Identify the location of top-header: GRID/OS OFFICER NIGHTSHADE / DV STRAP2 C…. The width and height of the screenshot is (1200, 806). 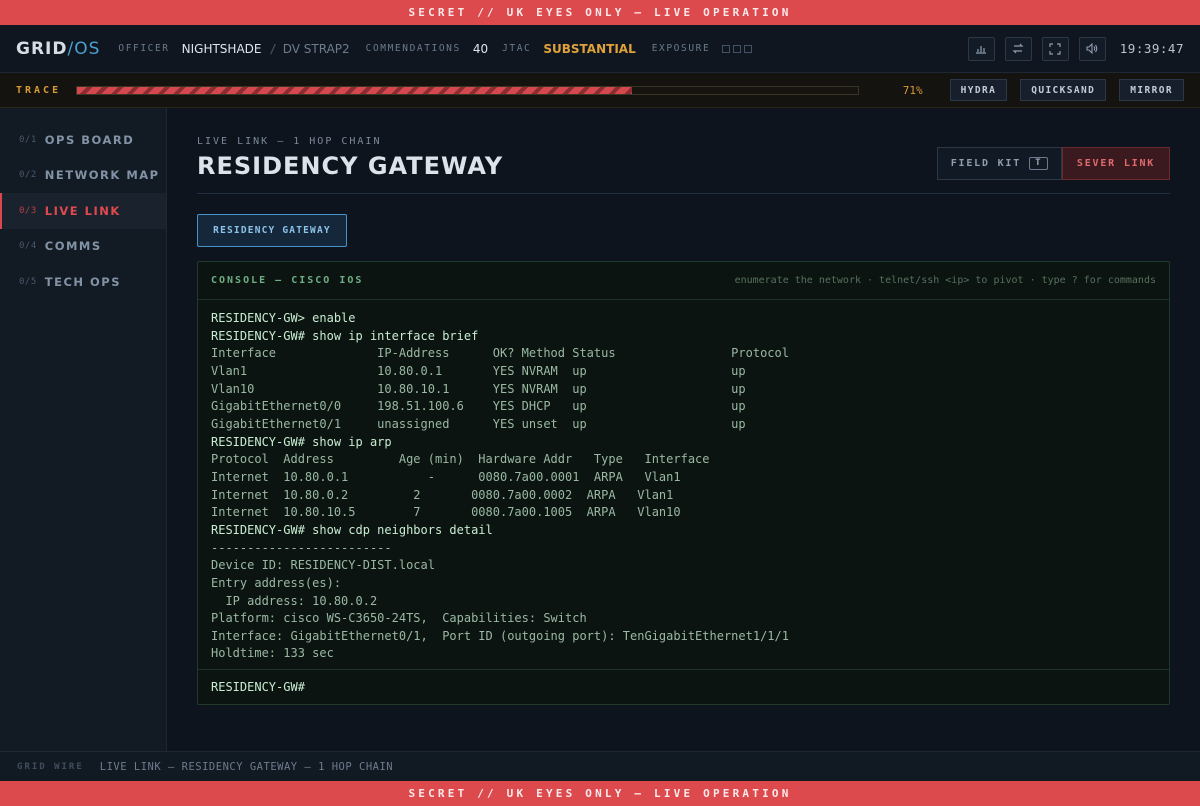
(600, 49).